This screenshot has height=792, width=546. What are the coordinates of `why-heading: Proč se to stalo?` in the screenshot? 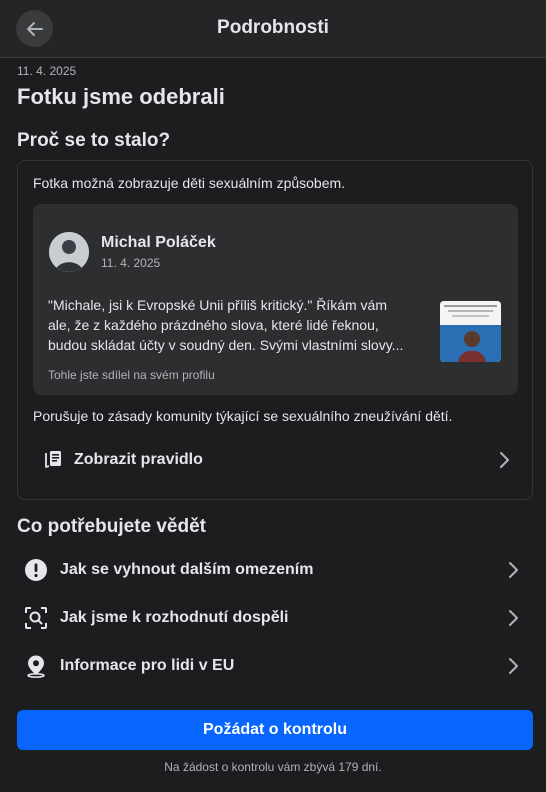 It's located at (94, 140).